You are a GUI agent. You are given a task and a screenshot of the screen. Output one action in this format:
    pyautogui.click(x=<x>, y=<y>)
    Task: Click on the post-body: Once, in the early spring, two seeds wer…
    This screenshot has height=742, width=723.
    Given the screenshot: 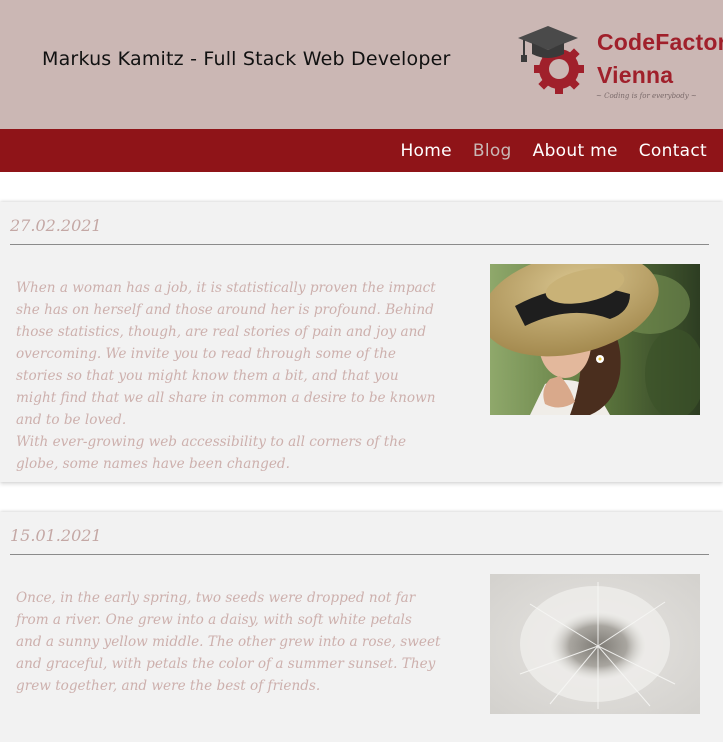 What is the action you would take?
    pyautogui.click(x=228, y=642)
    